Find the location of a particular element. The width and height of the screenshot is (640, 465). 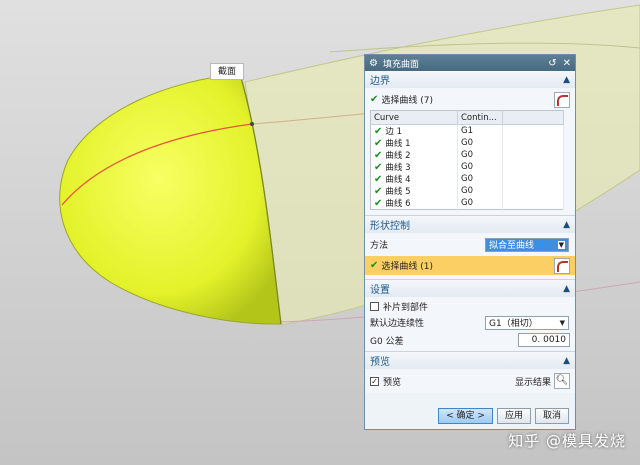

section-view-label: 截面 is located at coordinates (227, 71).